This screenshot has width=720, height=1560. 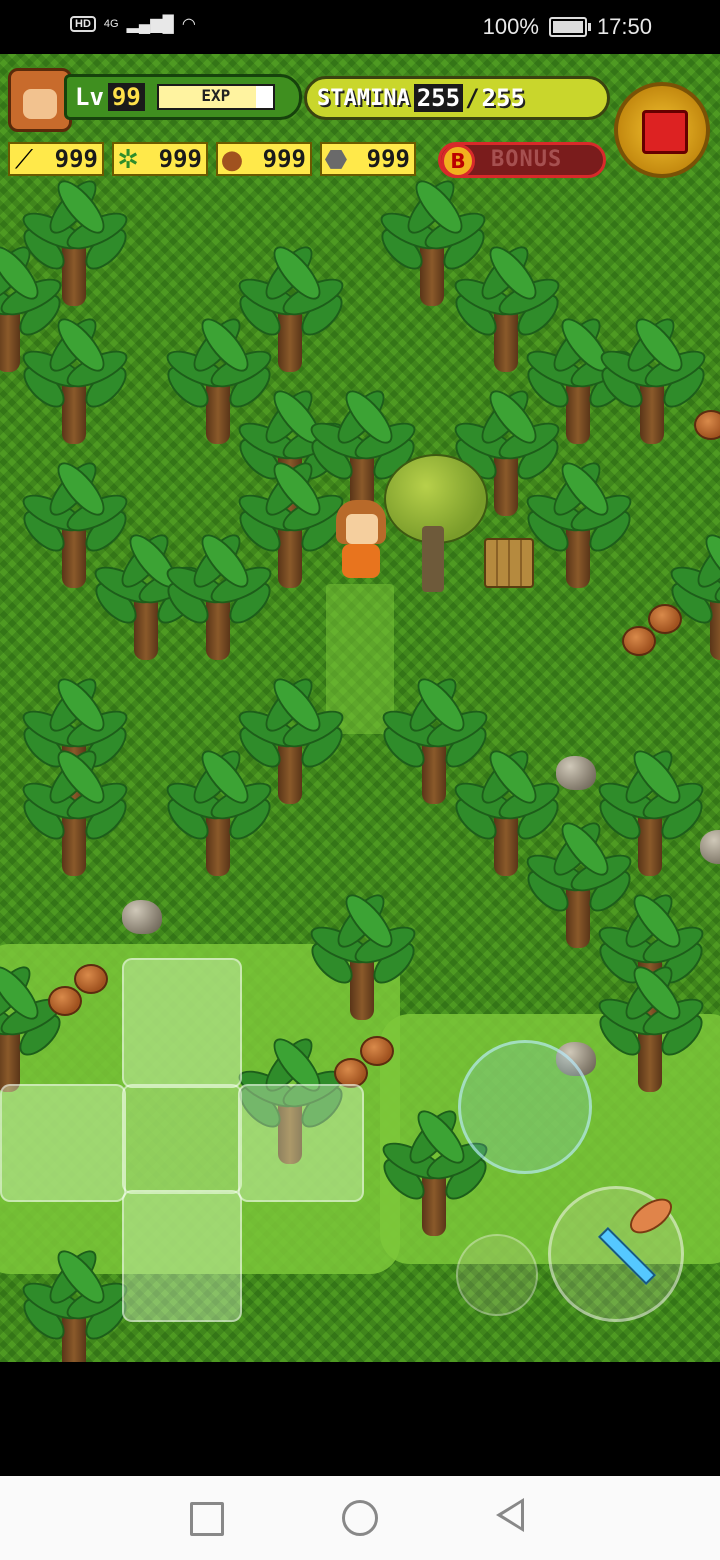 I want to click on player-avatar, so click(x=40, y=100).